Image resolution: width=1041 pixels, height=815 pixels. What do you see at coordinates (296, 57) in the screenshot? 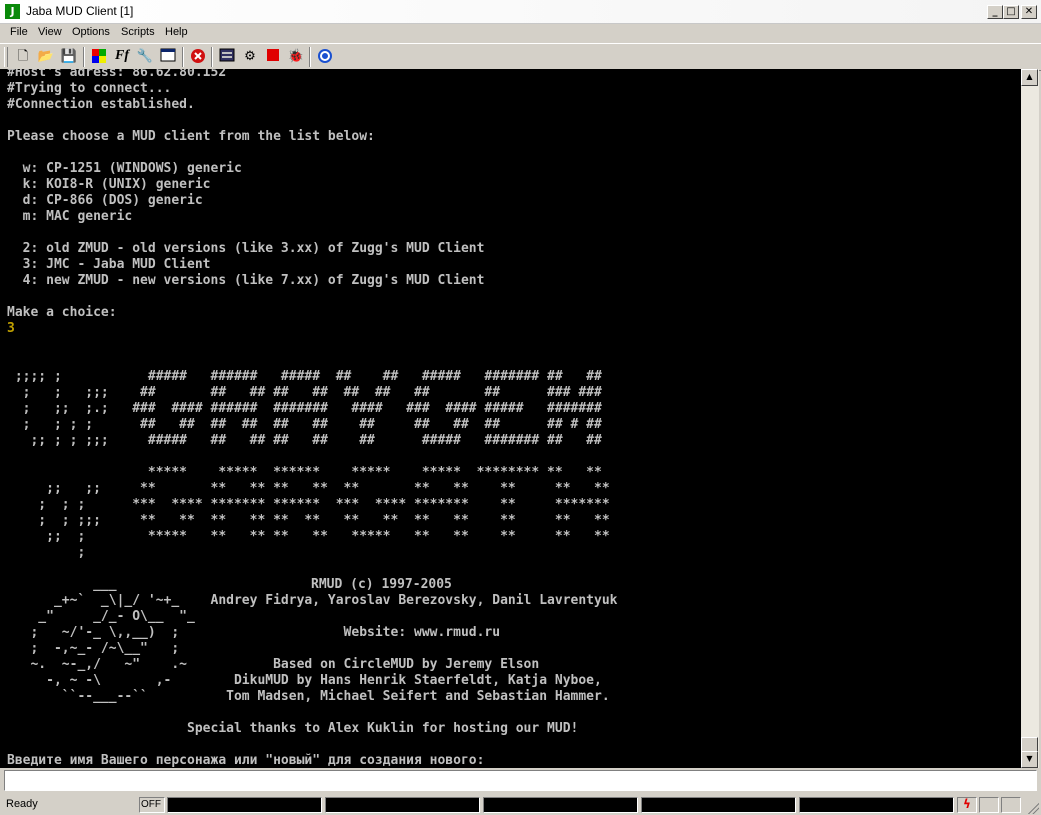
I see `bug-icon: 🐞` at bounding box center [296, 57].